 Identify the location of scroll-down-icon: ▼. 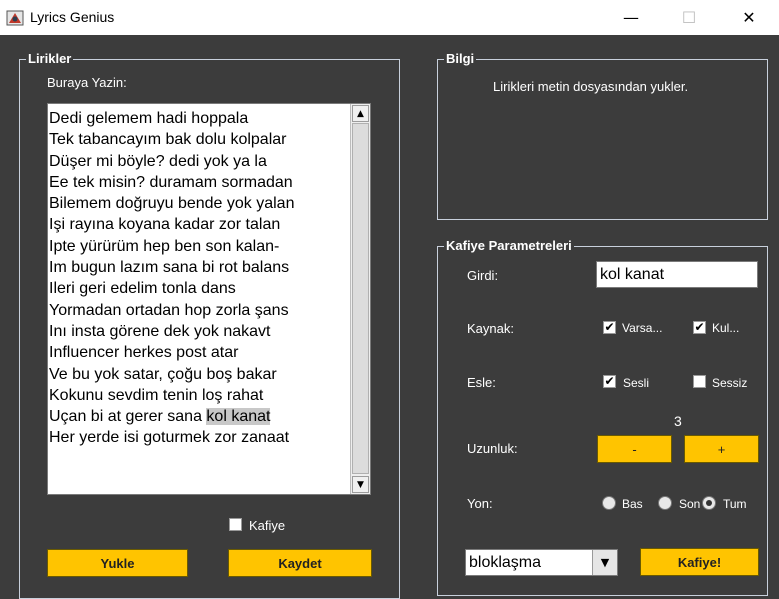
(360, 484).